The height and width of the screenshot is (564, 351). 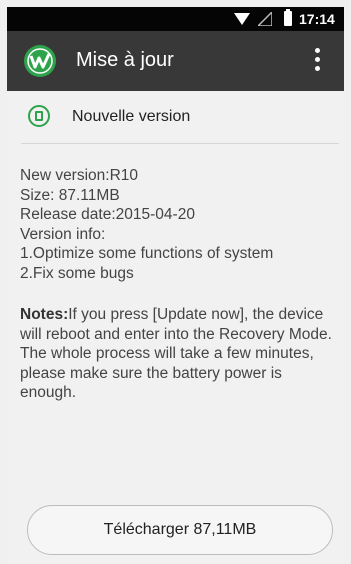 I want to click on info-line: Version info:, so click(x=63, y=234).